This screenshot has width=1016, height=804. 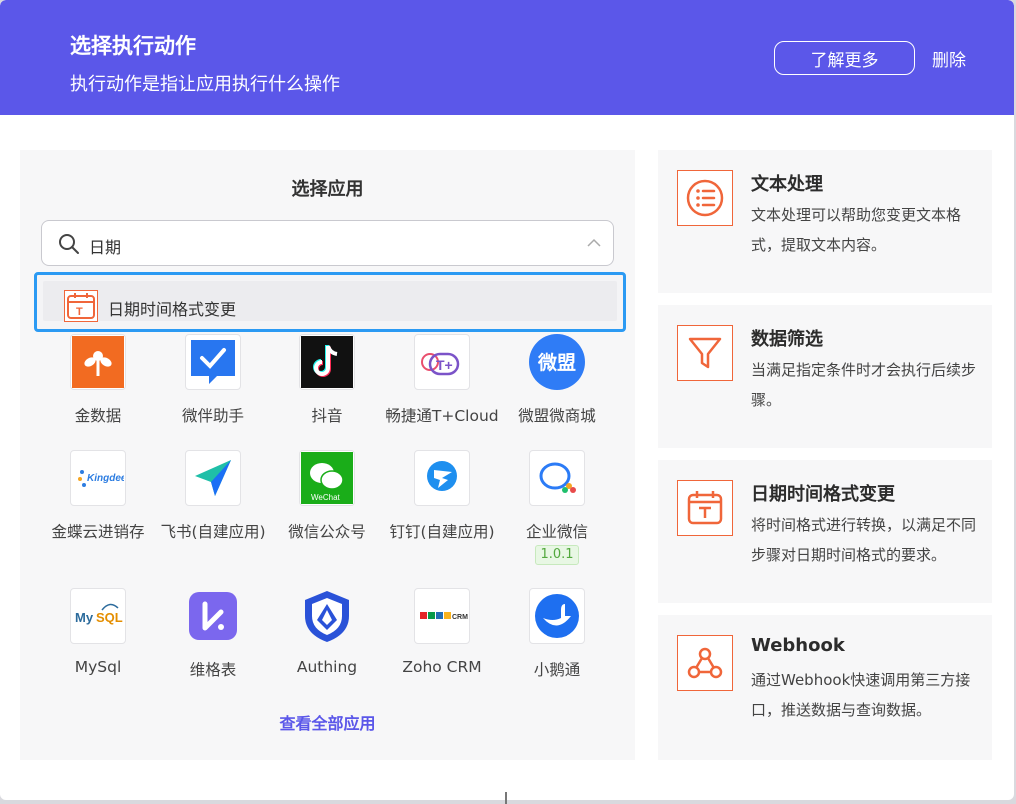 I want to click on authing-icon, so click(x=327, y=616).